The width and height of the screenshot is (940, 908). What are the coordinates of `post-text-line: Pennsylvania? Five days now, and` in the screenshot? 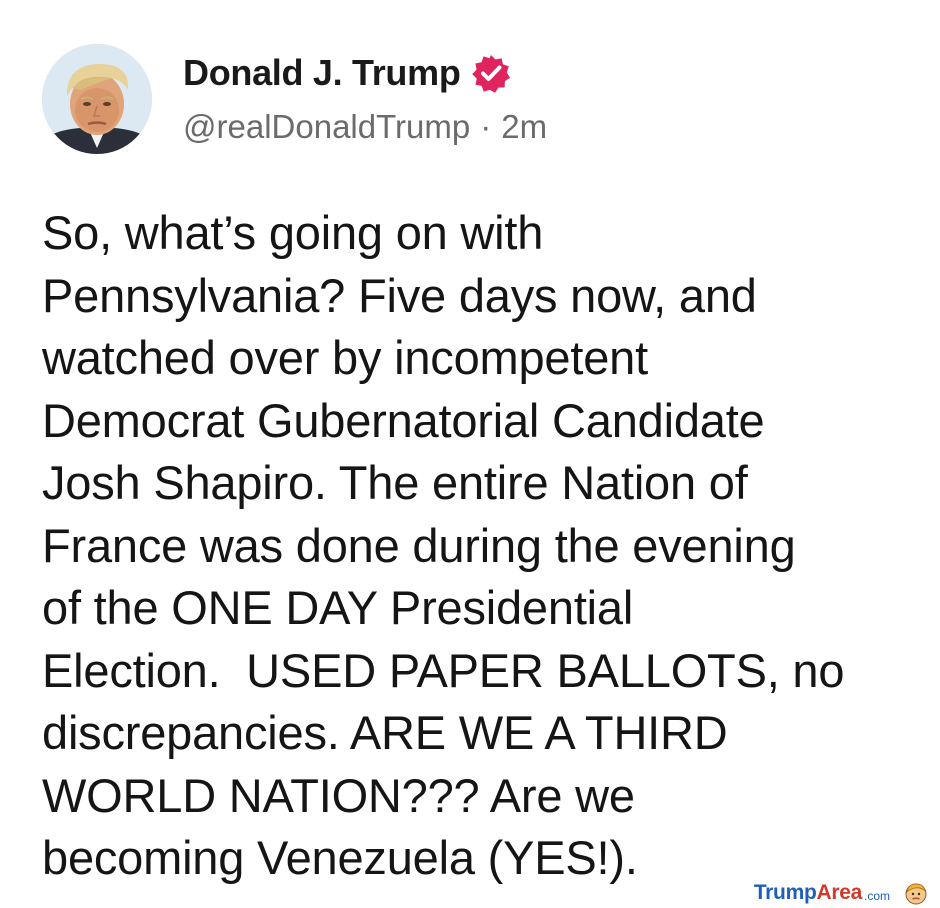 It's located at (399, 295).